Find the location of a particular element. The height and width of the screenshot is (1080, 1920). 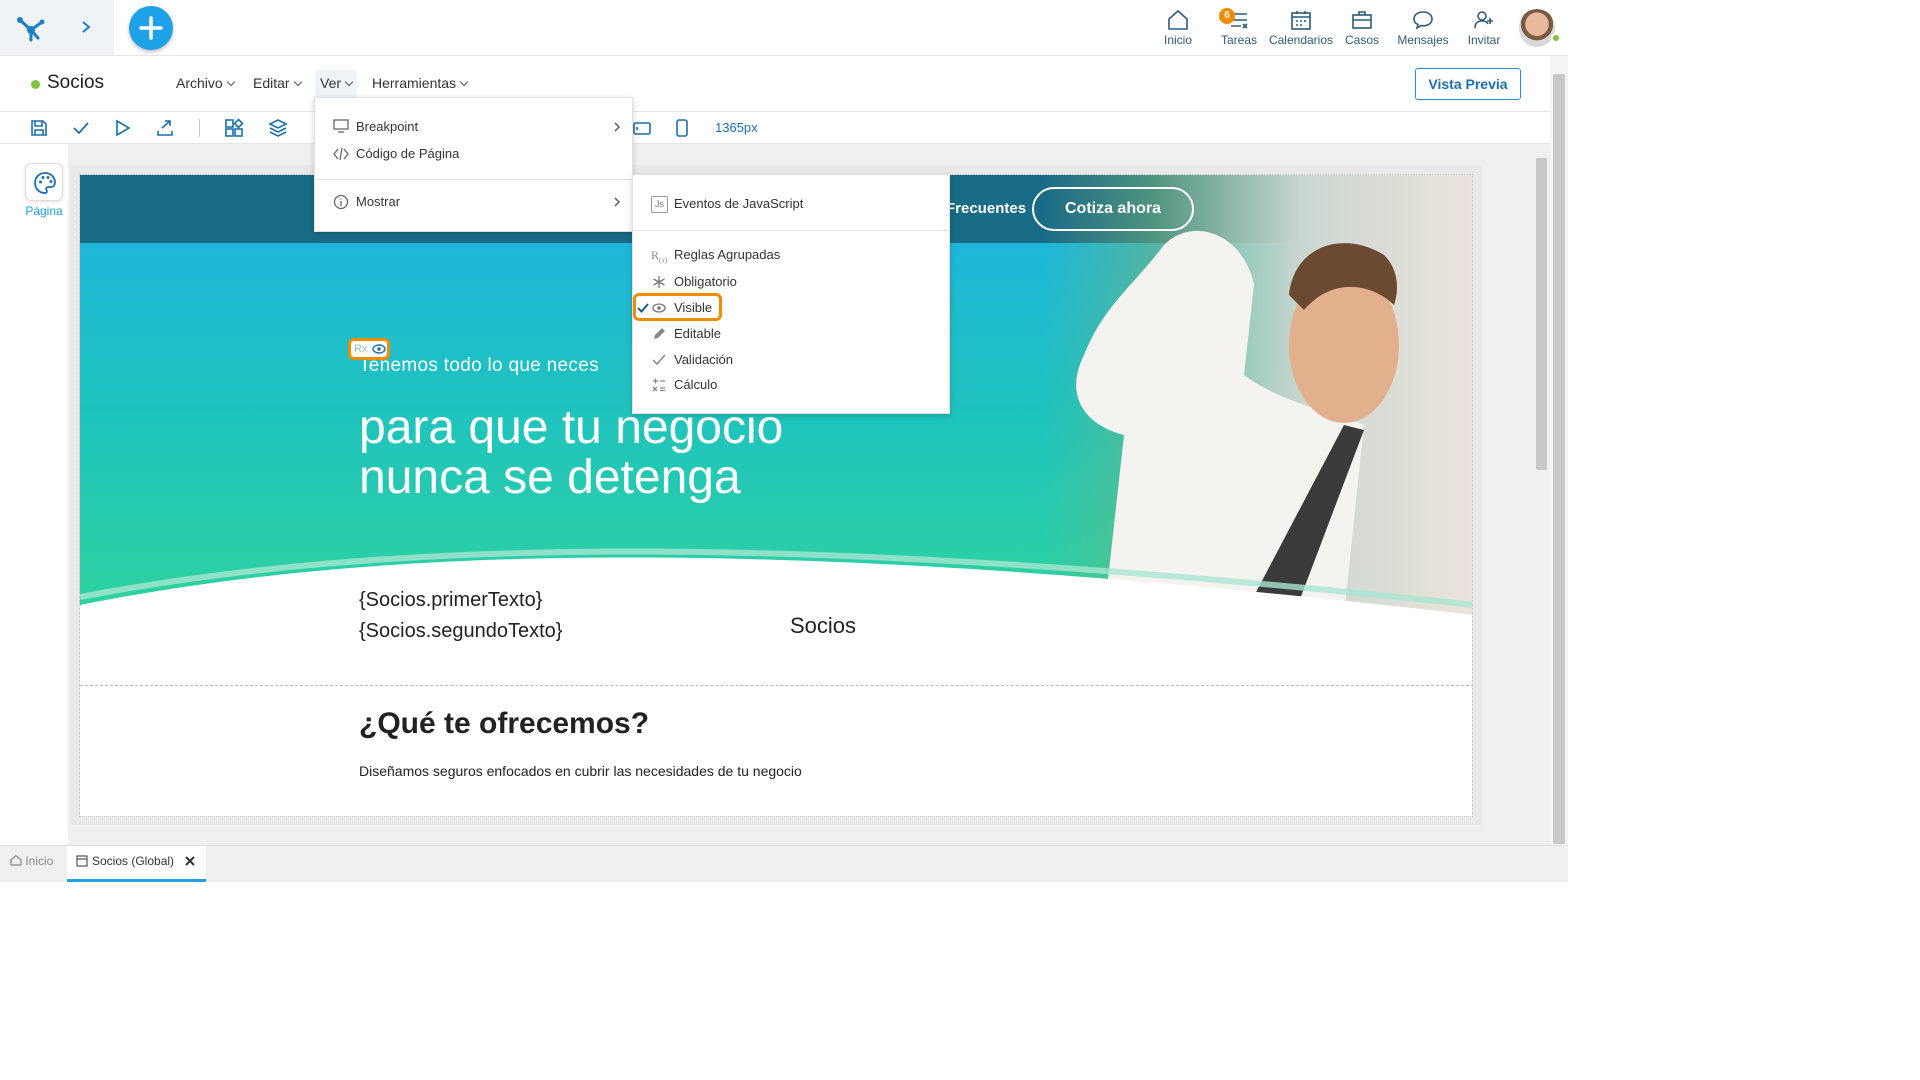

window-scrollbar is located at coordinates (1559, 450).